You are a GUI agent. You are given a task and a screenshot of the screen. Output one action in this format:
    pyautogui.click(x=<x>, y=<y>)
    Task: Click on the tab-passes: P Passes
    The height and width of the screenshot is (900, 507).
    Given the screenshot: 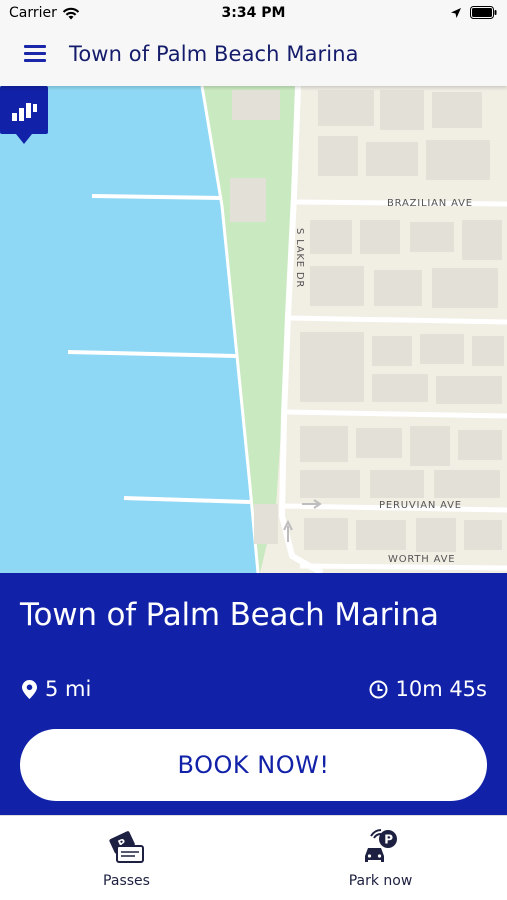 What is the action you would take?
    pyautogui.click(x=126, y=858)
    